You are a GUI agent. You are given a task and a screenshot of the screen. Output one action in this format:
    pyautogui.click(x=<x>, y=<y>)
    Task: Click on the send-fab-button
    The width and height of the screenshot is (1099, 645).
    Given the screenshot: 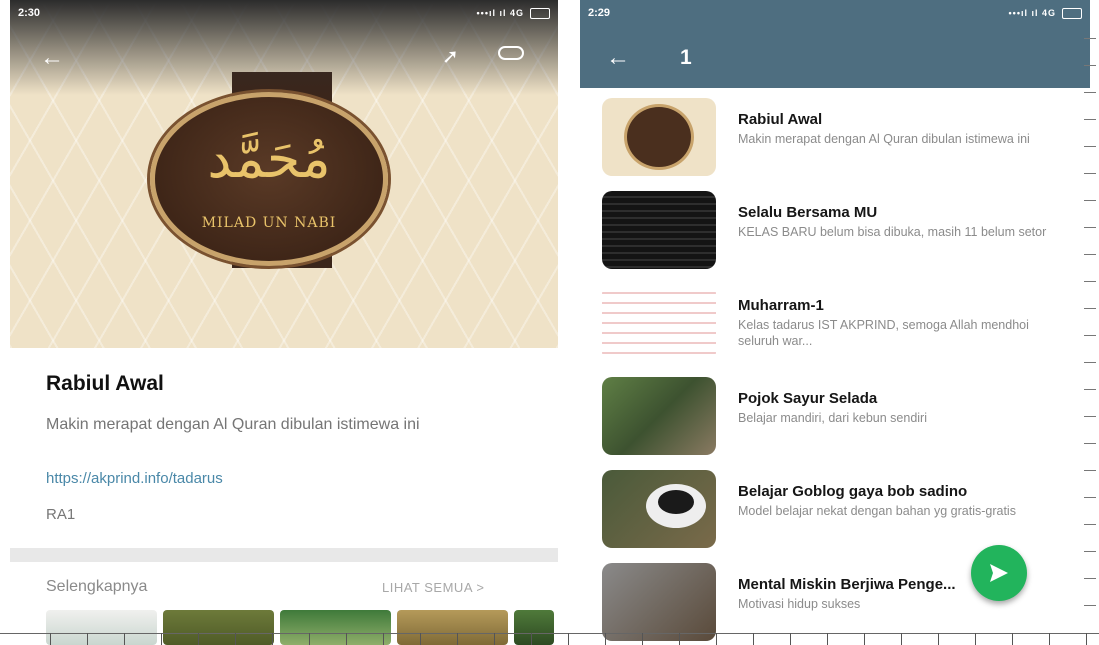 What is the action you would take?
    pyautogui.click(x=999, y=573)
    